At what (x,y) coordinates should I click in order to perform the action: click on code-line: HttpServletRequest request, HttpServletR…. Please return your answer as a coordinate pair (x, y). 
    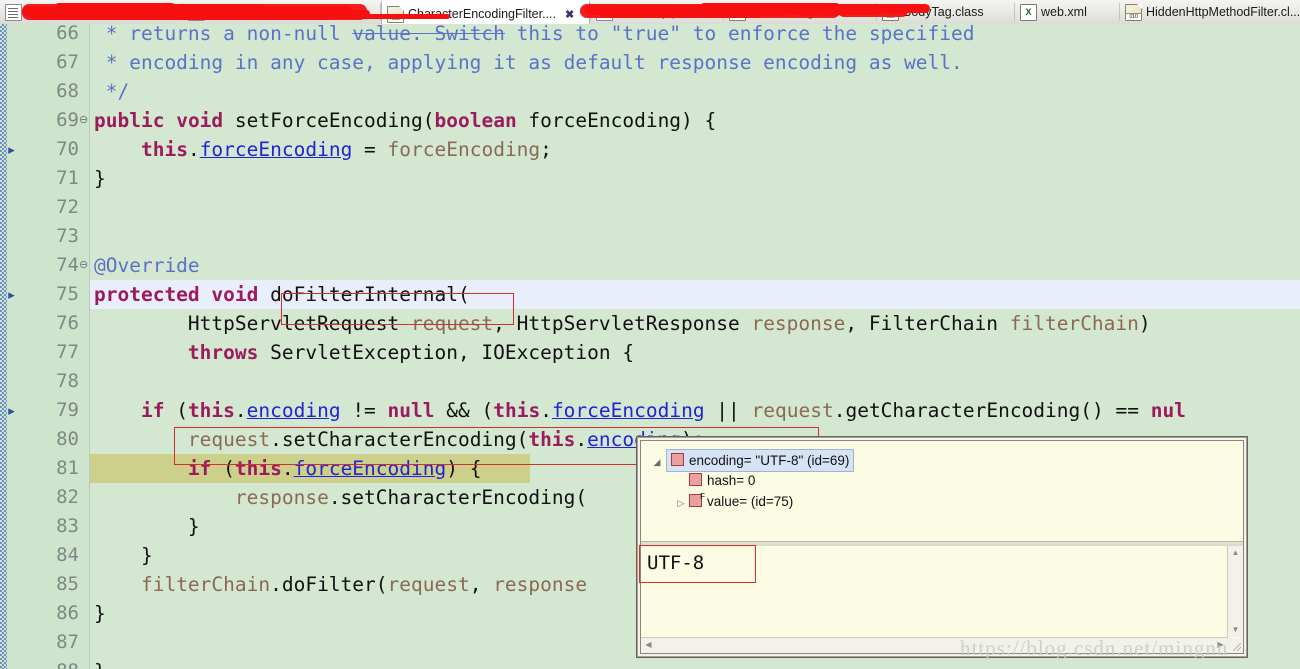
    Looking at the image, I should click on (695, 323).